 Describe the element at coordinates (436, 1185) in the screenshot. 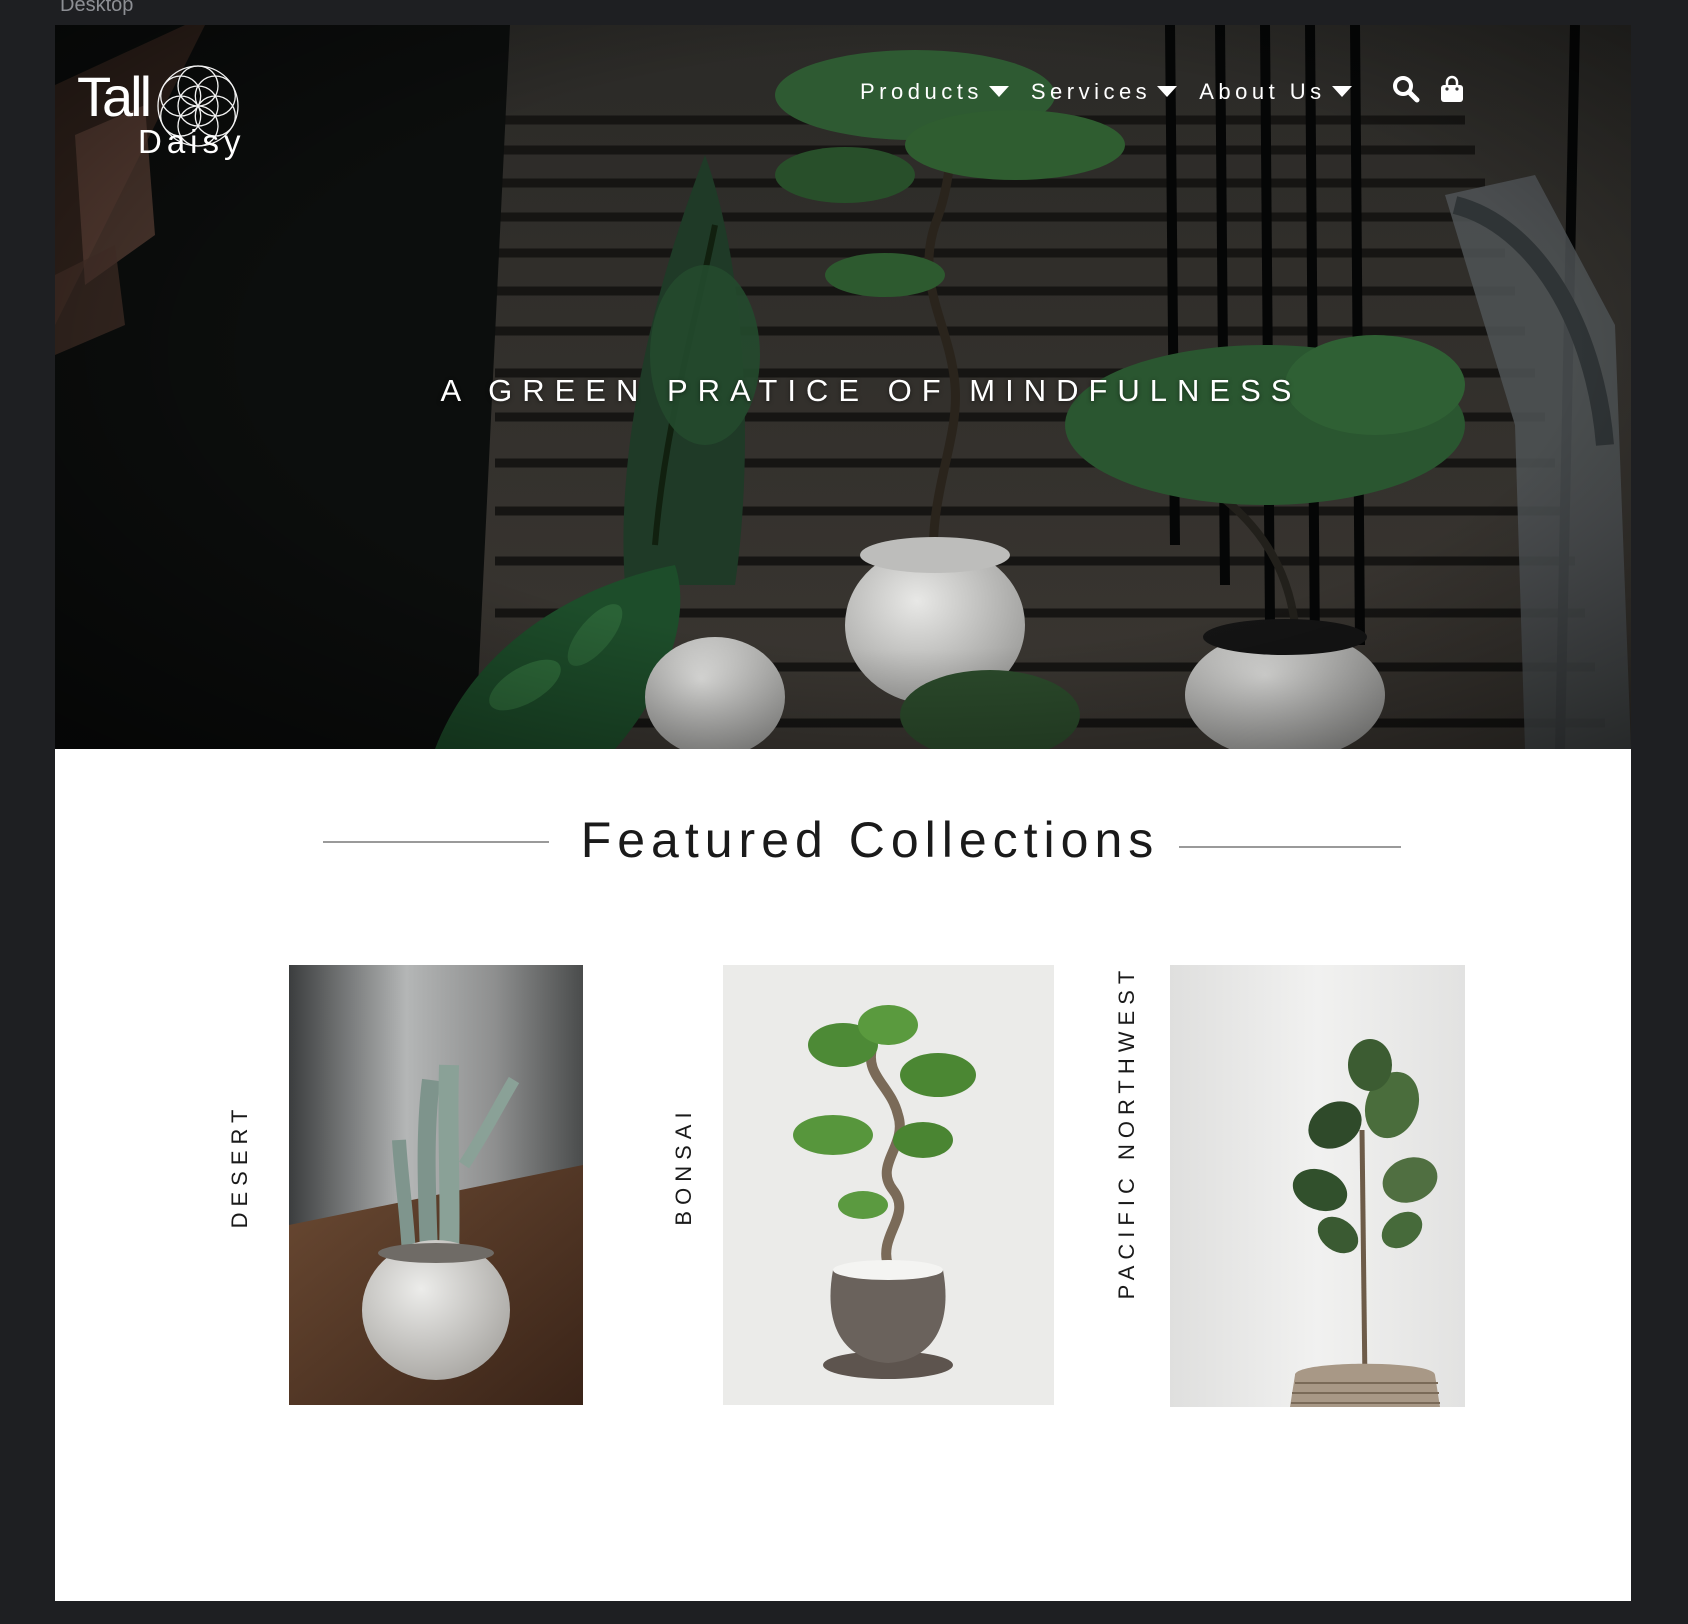

I see `collection-image-desert` at that location.